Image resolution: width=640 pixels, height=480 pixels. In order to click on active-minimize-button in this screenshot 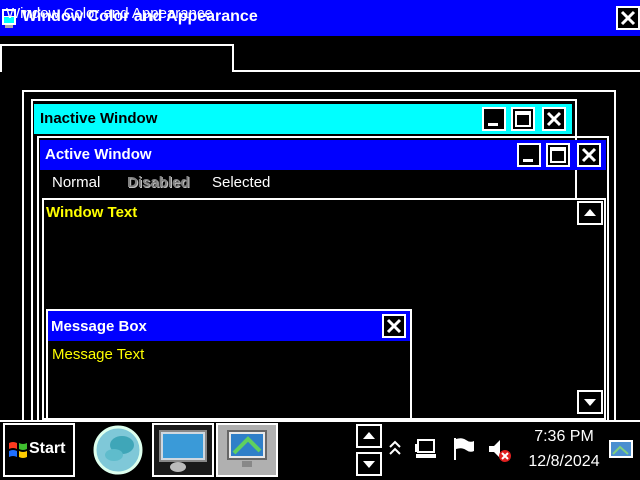, I will do `click(529, 155)`.